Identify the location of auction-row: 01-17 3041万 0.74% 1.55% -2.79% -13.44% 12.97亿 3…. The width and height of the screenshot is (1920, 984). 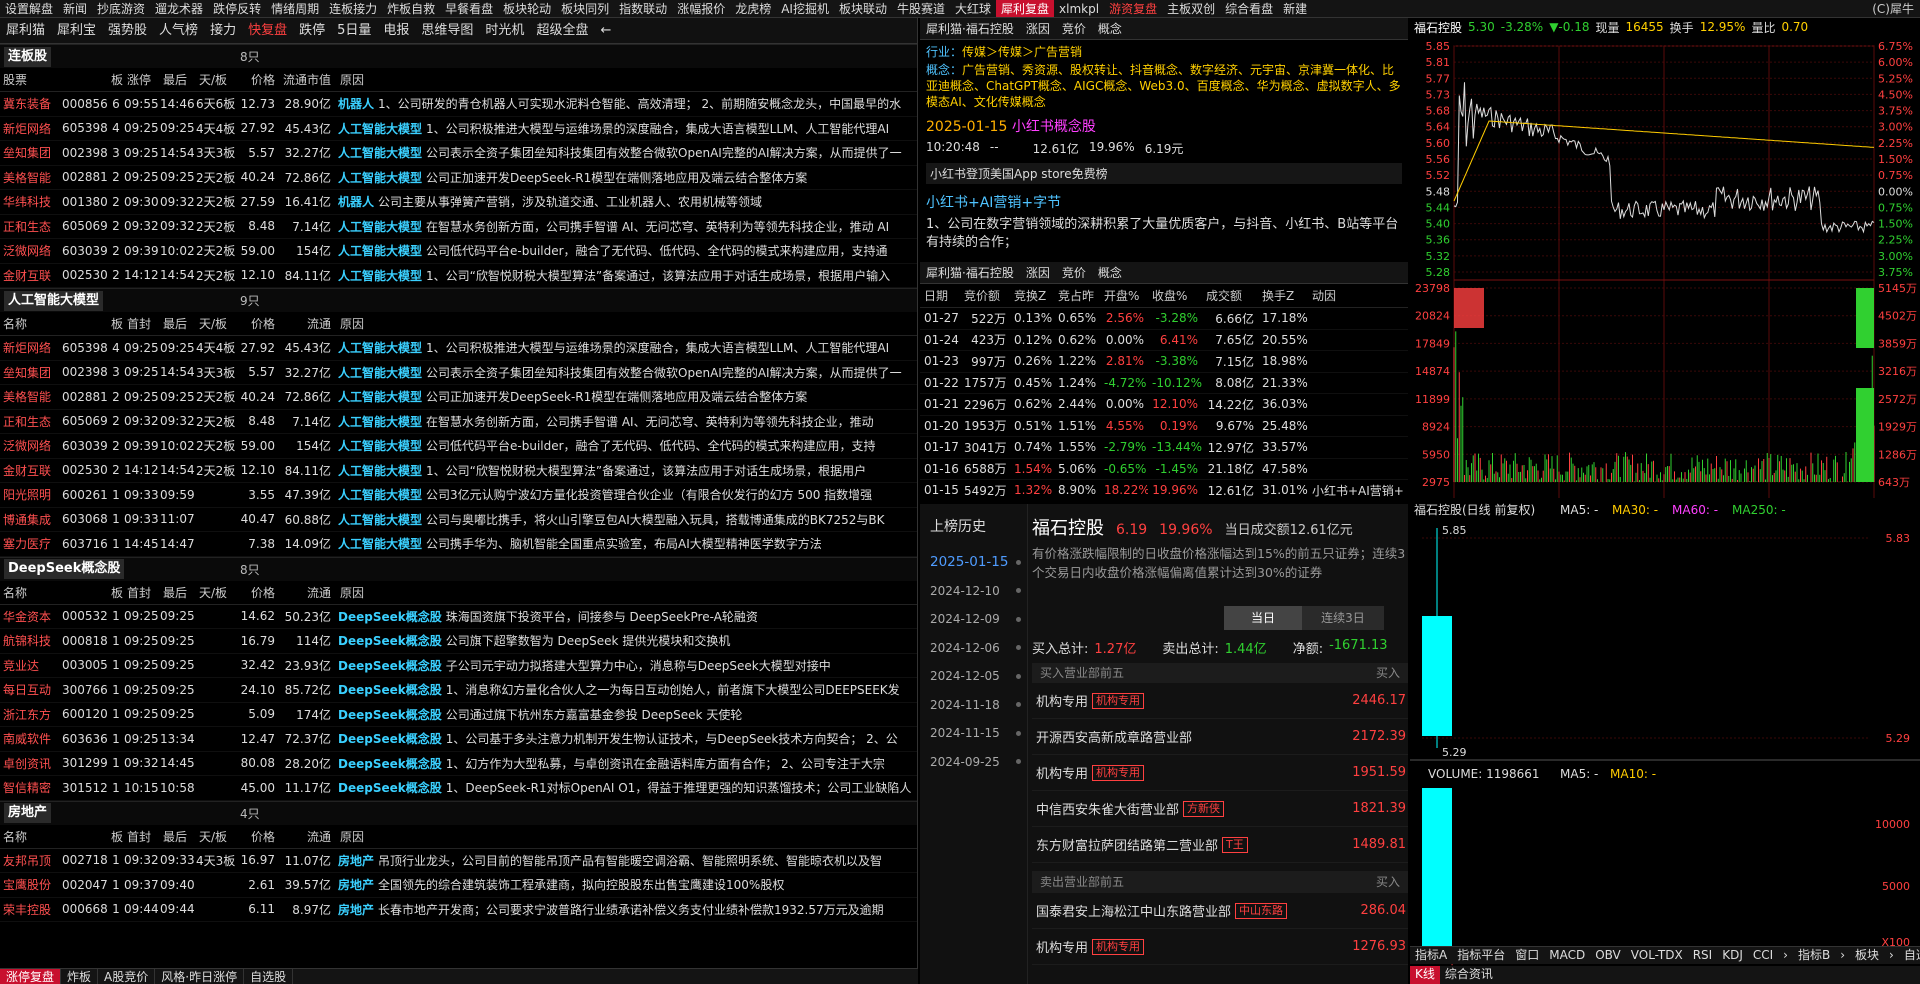
(1164, 448).